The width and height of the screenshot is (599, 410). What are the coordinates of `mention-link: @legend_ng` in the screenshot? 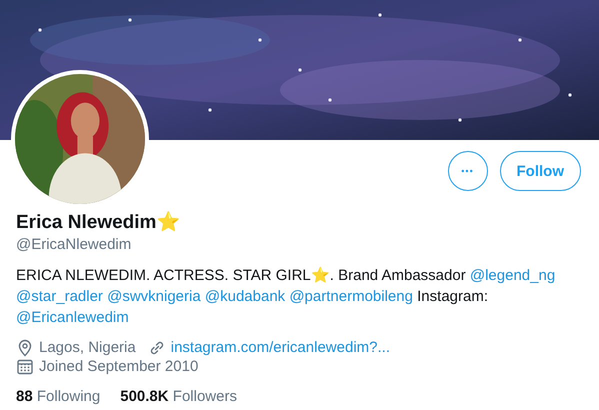 It's located at (513, 275).